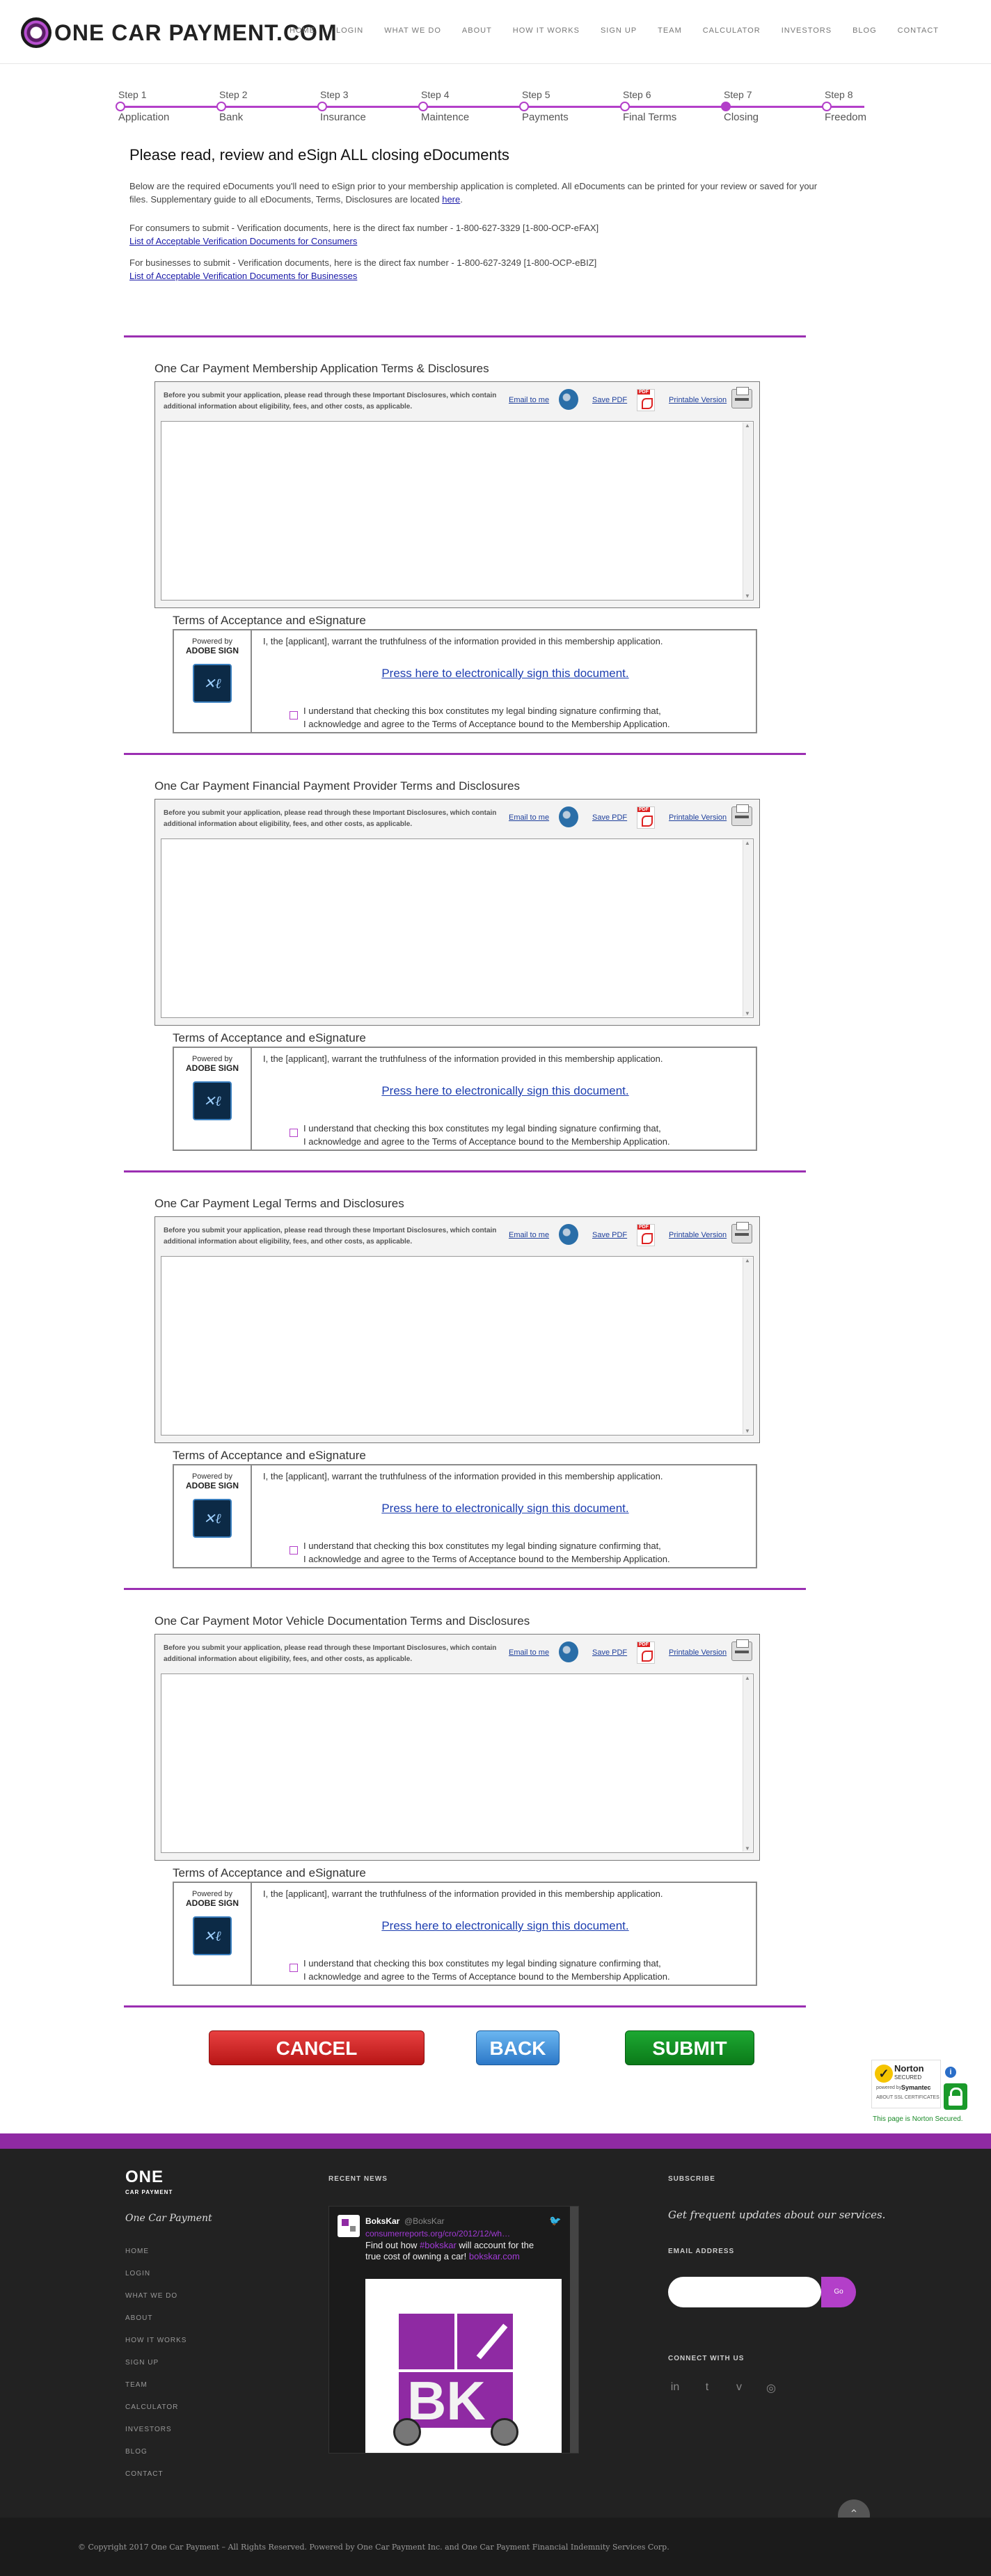 The width and height of the screenshot is (991, 2576). I want to click on nav-about: ABOUT, so click(477, 30).